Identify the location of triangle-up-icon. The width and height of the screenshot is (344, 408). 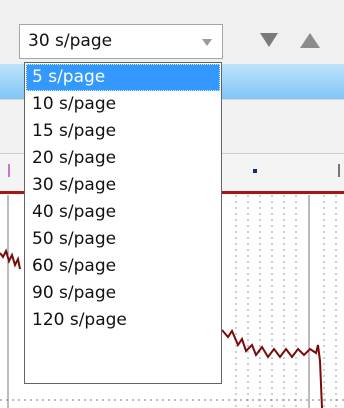
(310, 40).